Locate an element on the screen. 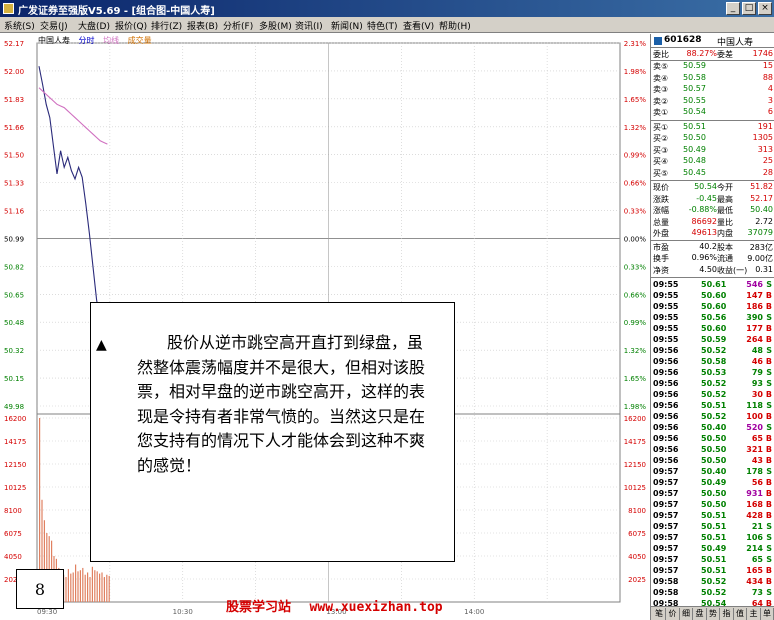 The image size is (774, 620). quote-row: 涨幅 -0.88% 最低 50.40 is located at coordinates (712, 210).